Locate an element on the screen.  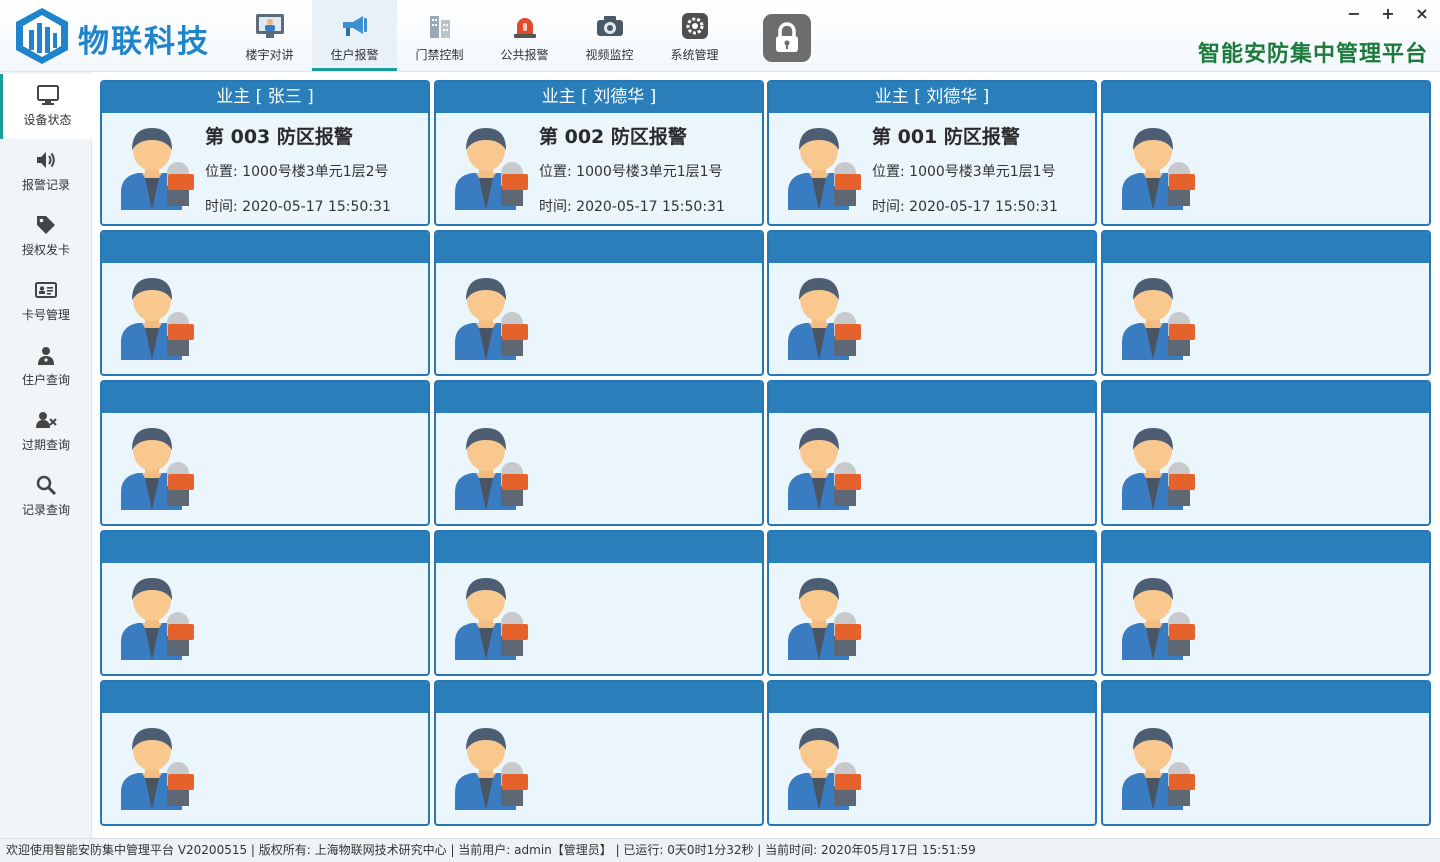
alarm-location: 位置: 1000号楼3单元1层1号 is located at coordinates (964, 172).